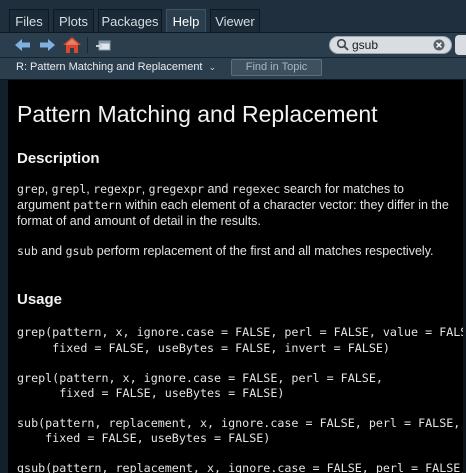  I want to click on code-grepl: grepl, so click(69, 189).